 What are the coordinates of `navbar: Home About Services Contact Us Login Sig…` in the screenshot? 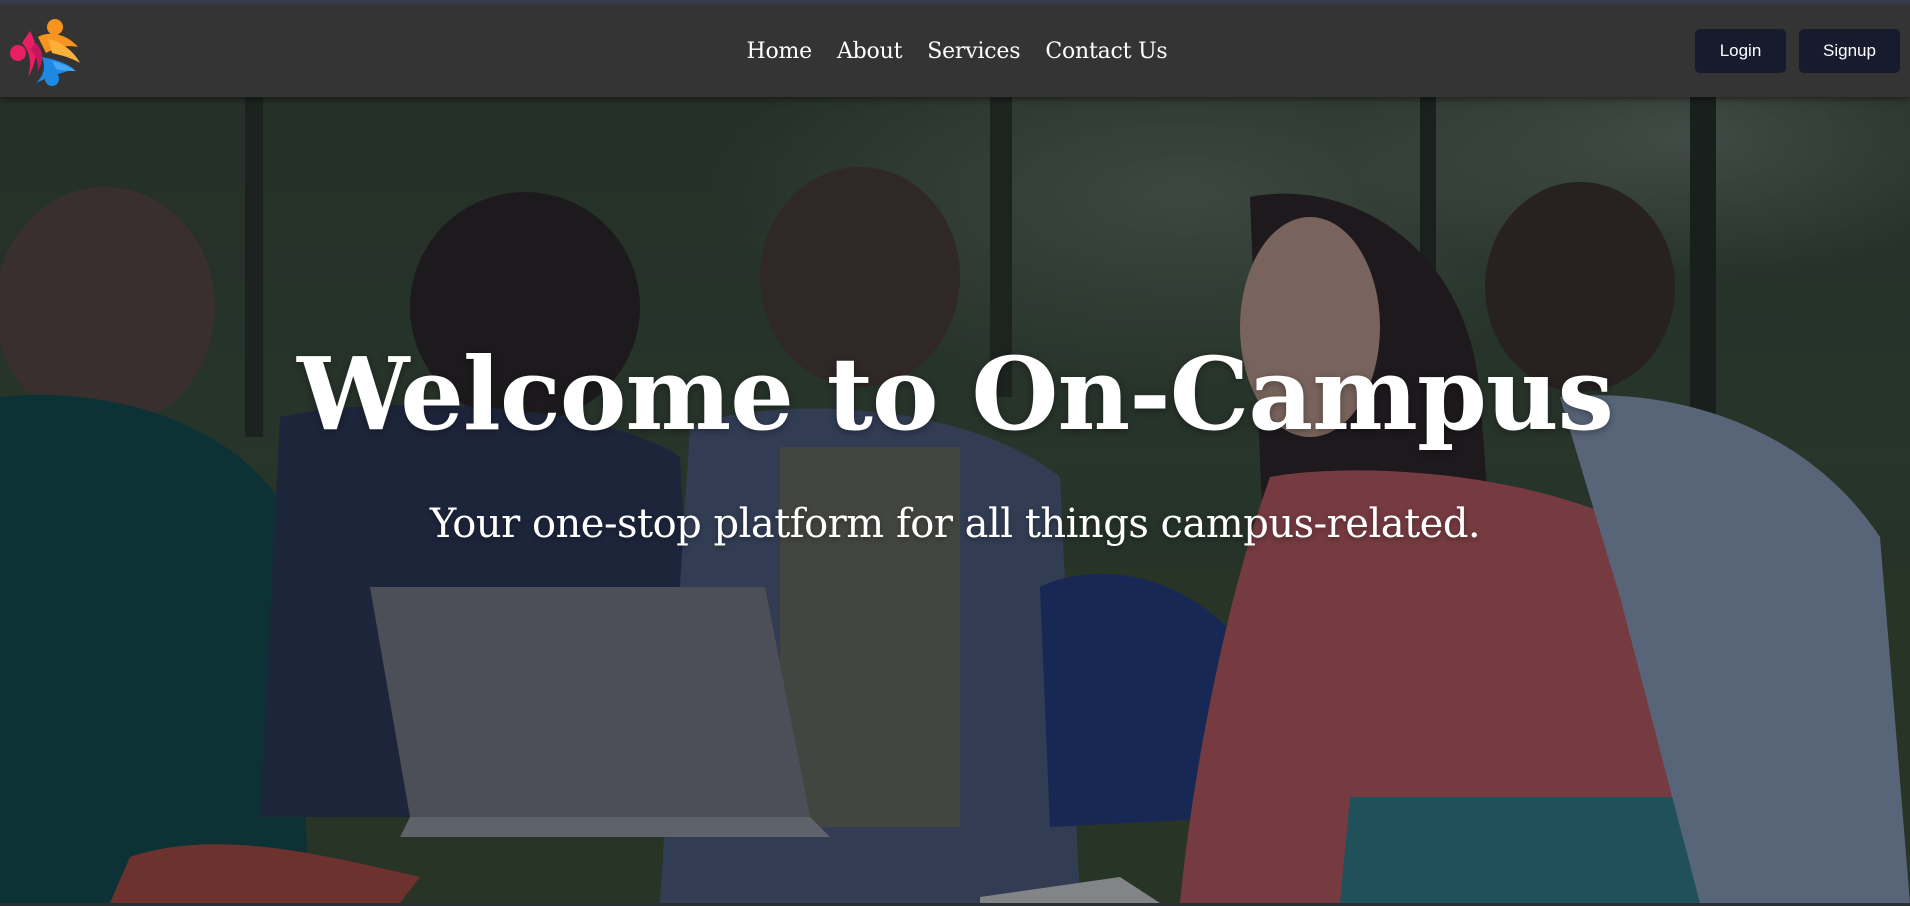 It's located at (955, 51).